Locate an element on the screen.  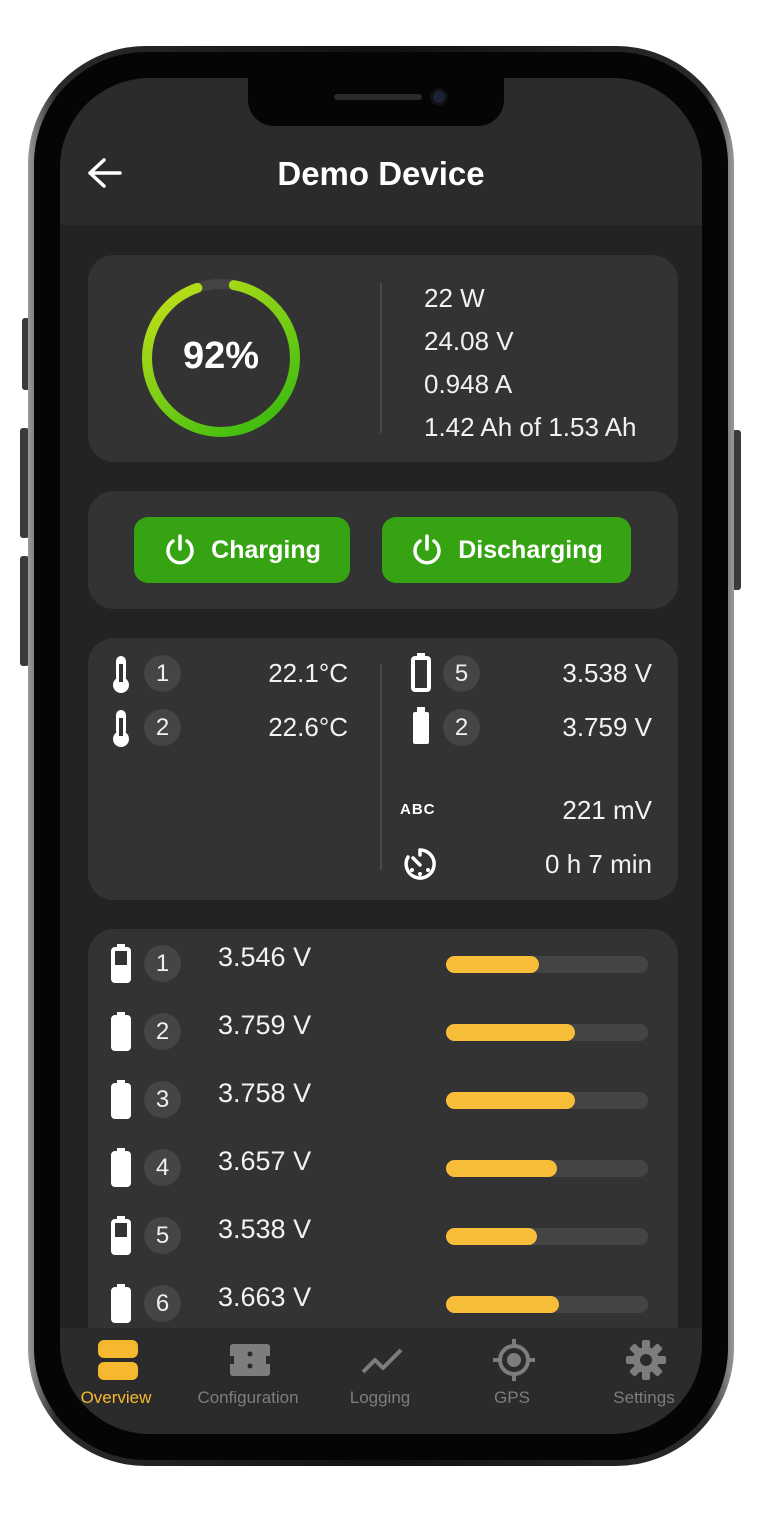
charging-button: Charging is located at coordinates (242, 550).